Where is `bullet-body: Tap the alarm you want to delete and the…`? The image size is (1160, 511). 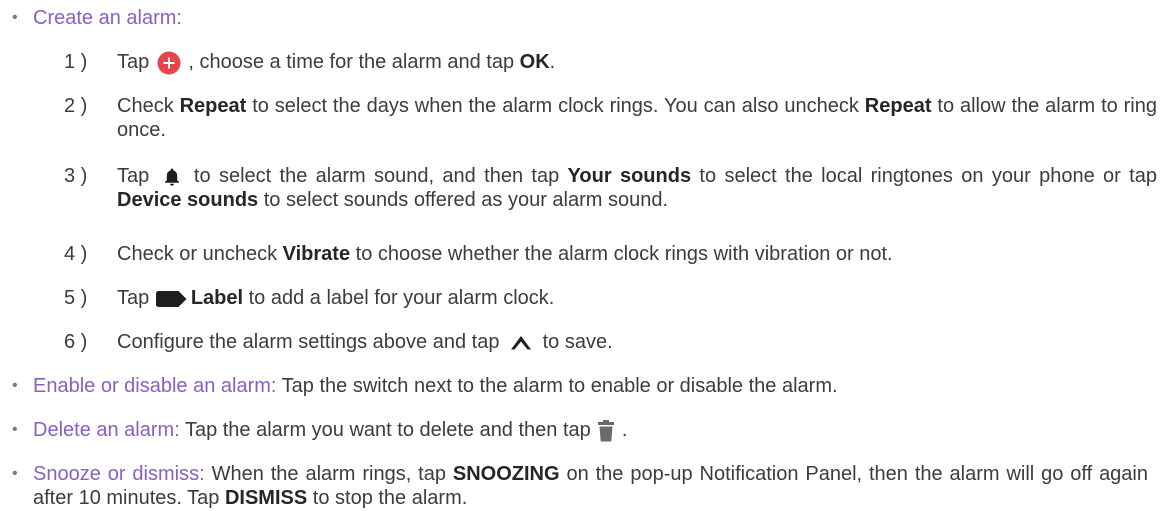
bullet-body: Tap the alarm you want to delete and the… is located at coordinates (388, 430).